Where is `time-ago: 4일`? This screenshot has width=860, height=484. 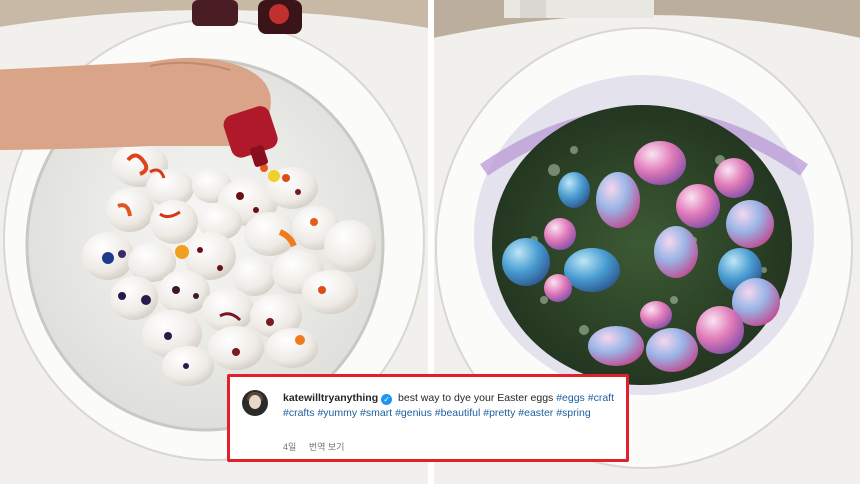
time-ago: 4일 is located at coordinates (290, 447).